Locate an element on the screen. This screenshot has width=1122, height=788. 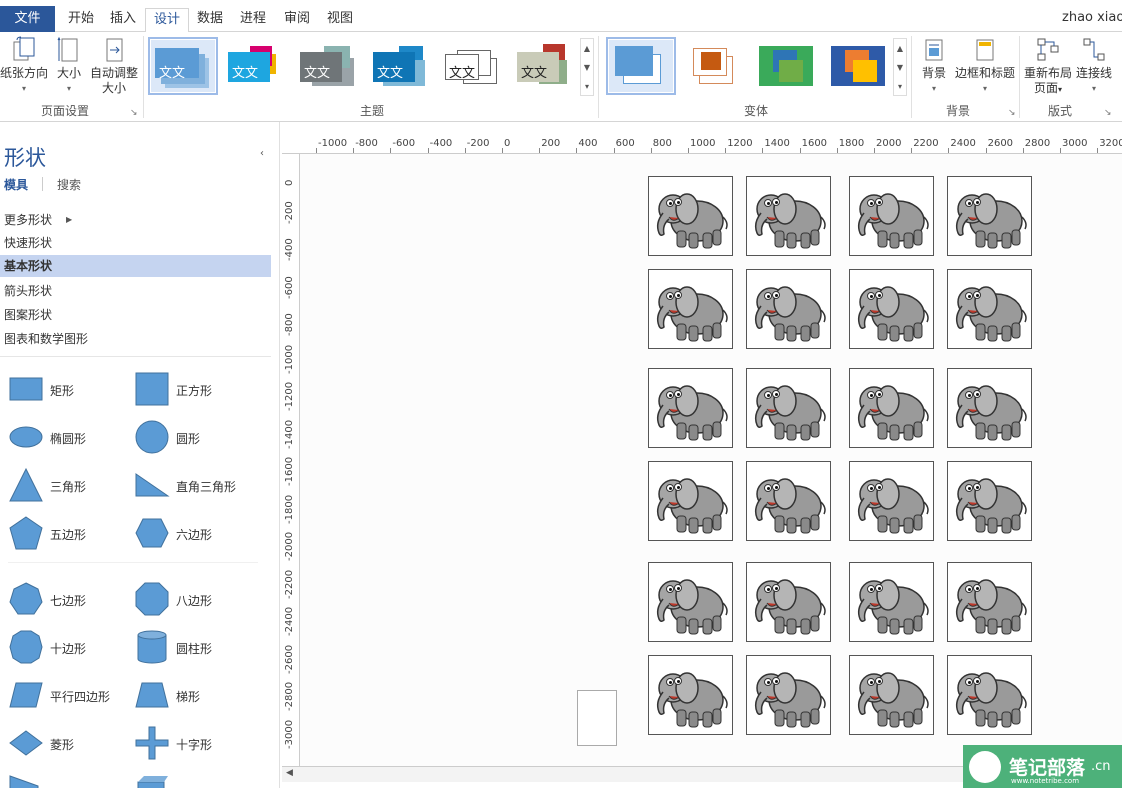
shape-ellipse: 椭圆形 is located at coordinates (67, 438).